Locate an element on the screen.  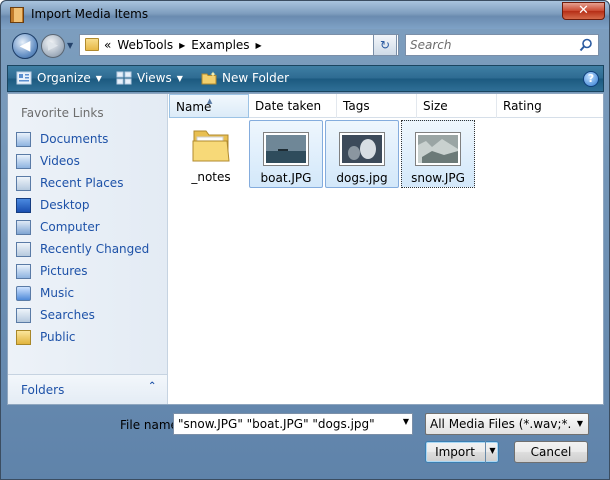
organize-button: Organize ▼ is located at coordinates (59, 78).